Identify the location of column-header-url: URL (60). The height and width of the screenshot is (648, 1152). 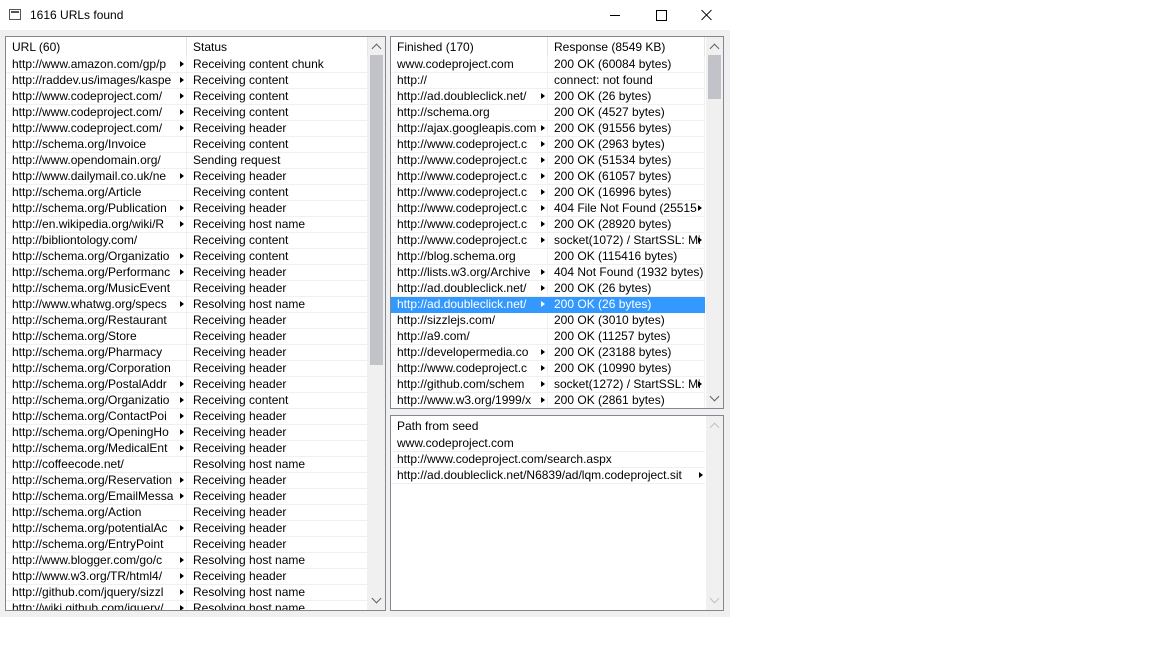
(96, 47).